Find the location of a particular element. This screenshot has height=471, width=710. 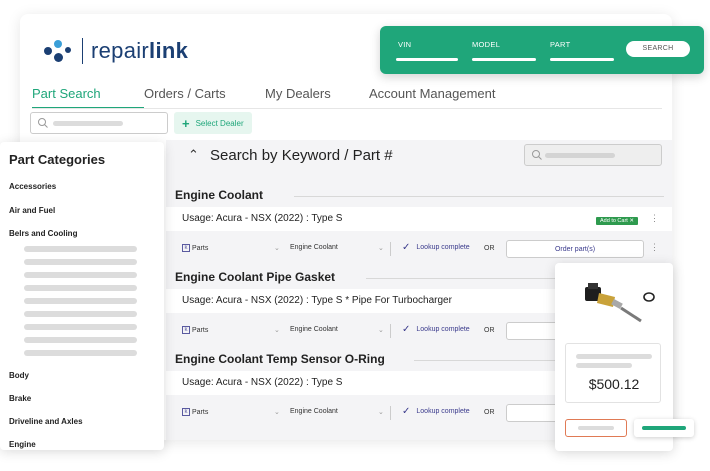

tab-part-search: Part Search is located at coordinates (88, 97).